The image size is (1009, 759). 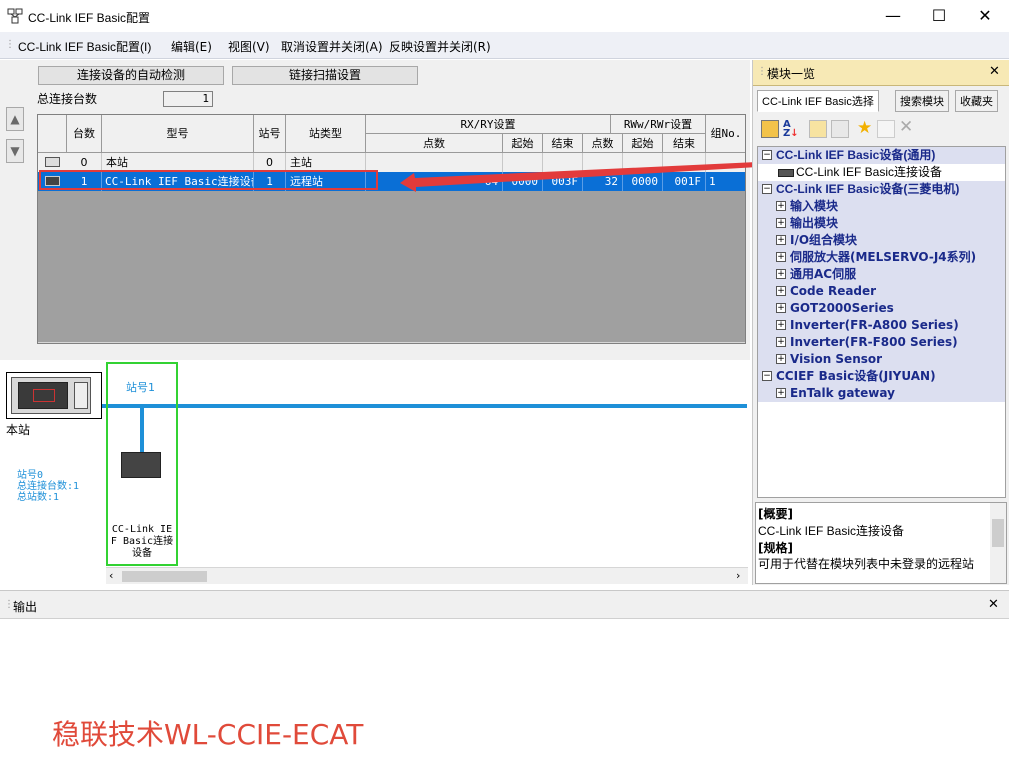 I want to click on tree-item-io-module: + I/O组合模块, so click(x=881, y=240).